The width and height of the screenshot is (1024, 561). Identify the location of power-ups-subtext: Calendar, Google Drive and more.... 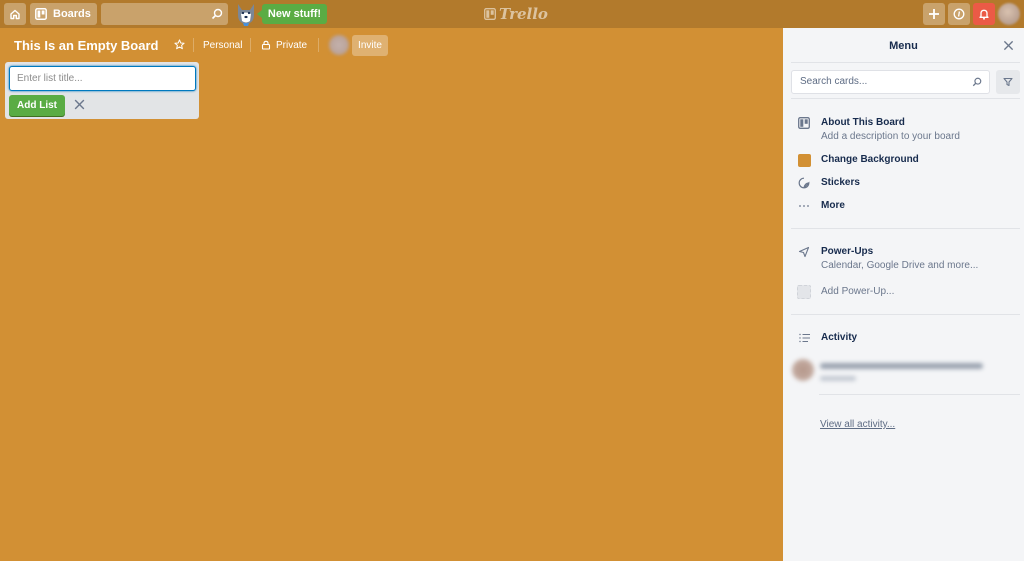
(900, 265).